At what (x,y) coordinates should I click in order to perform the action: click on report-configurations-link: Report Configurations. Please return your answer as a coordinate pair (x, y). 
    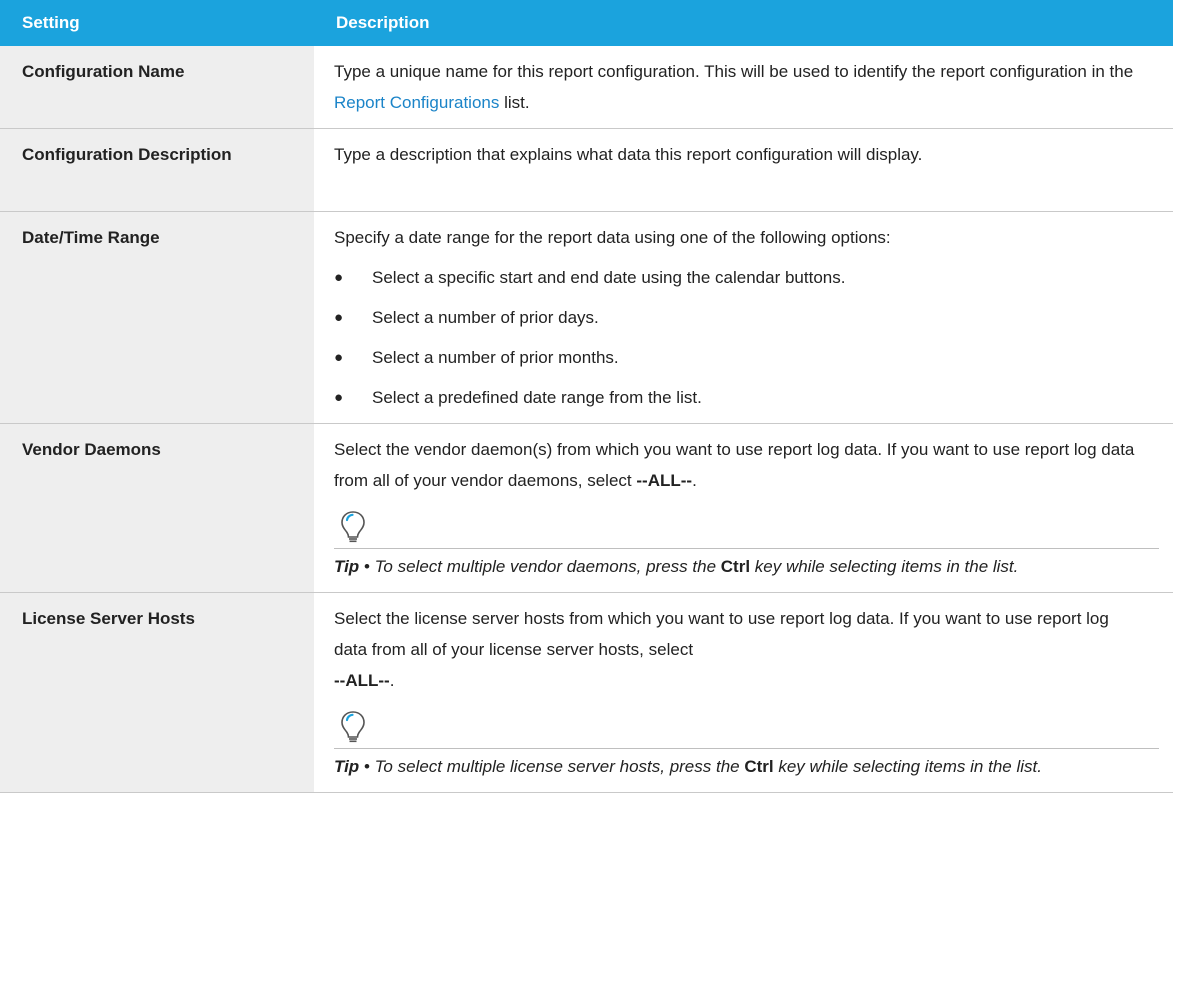
    Looking at the image, I should click on (416, 102).